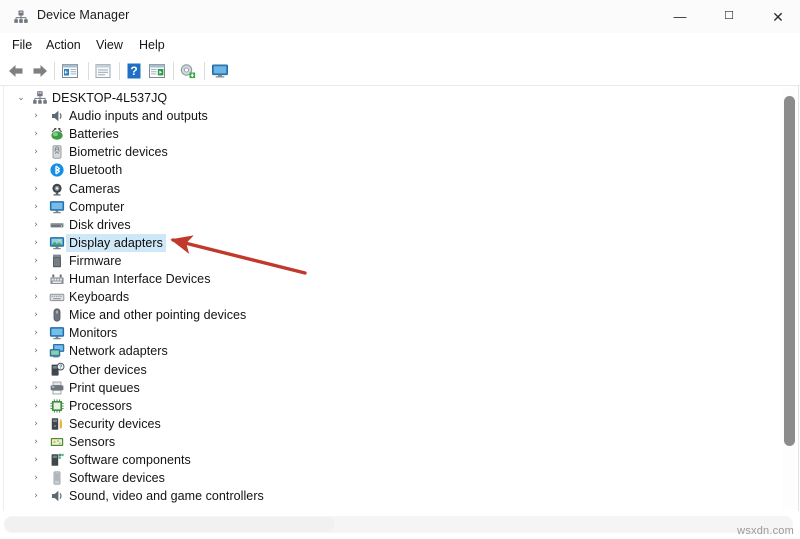  Describe the element at coordinates (57, 243) in the screenshot. I see `display-adapter-icon` at that location.